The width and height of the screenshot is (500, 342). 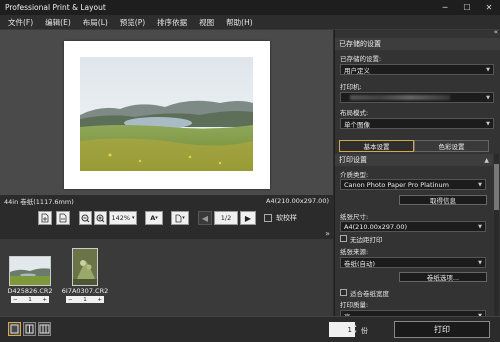 What do you see at coordinates (354, 113) in the screenshot?
I see `layout-mode-label: 布局模式:` at bounding box center [354, 113].